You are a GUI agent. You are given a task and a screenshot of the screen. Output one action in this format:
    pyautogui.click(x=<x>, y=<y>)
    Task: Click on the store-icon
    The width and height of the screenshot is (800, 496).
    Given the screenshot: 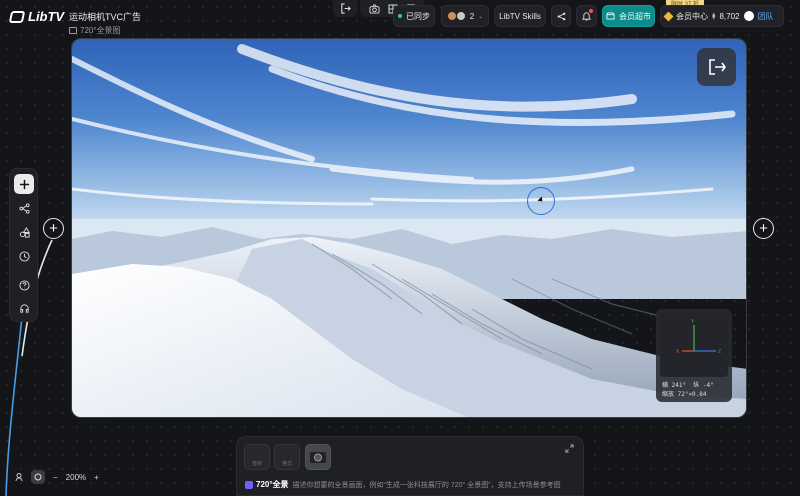 What is the action you would take?
    pyautogui.click(x=610, y=16)
    